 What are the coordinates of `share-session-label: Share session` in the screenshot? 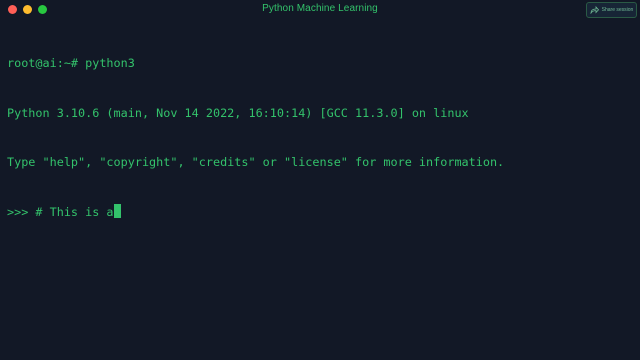 It's located at (617, 10).